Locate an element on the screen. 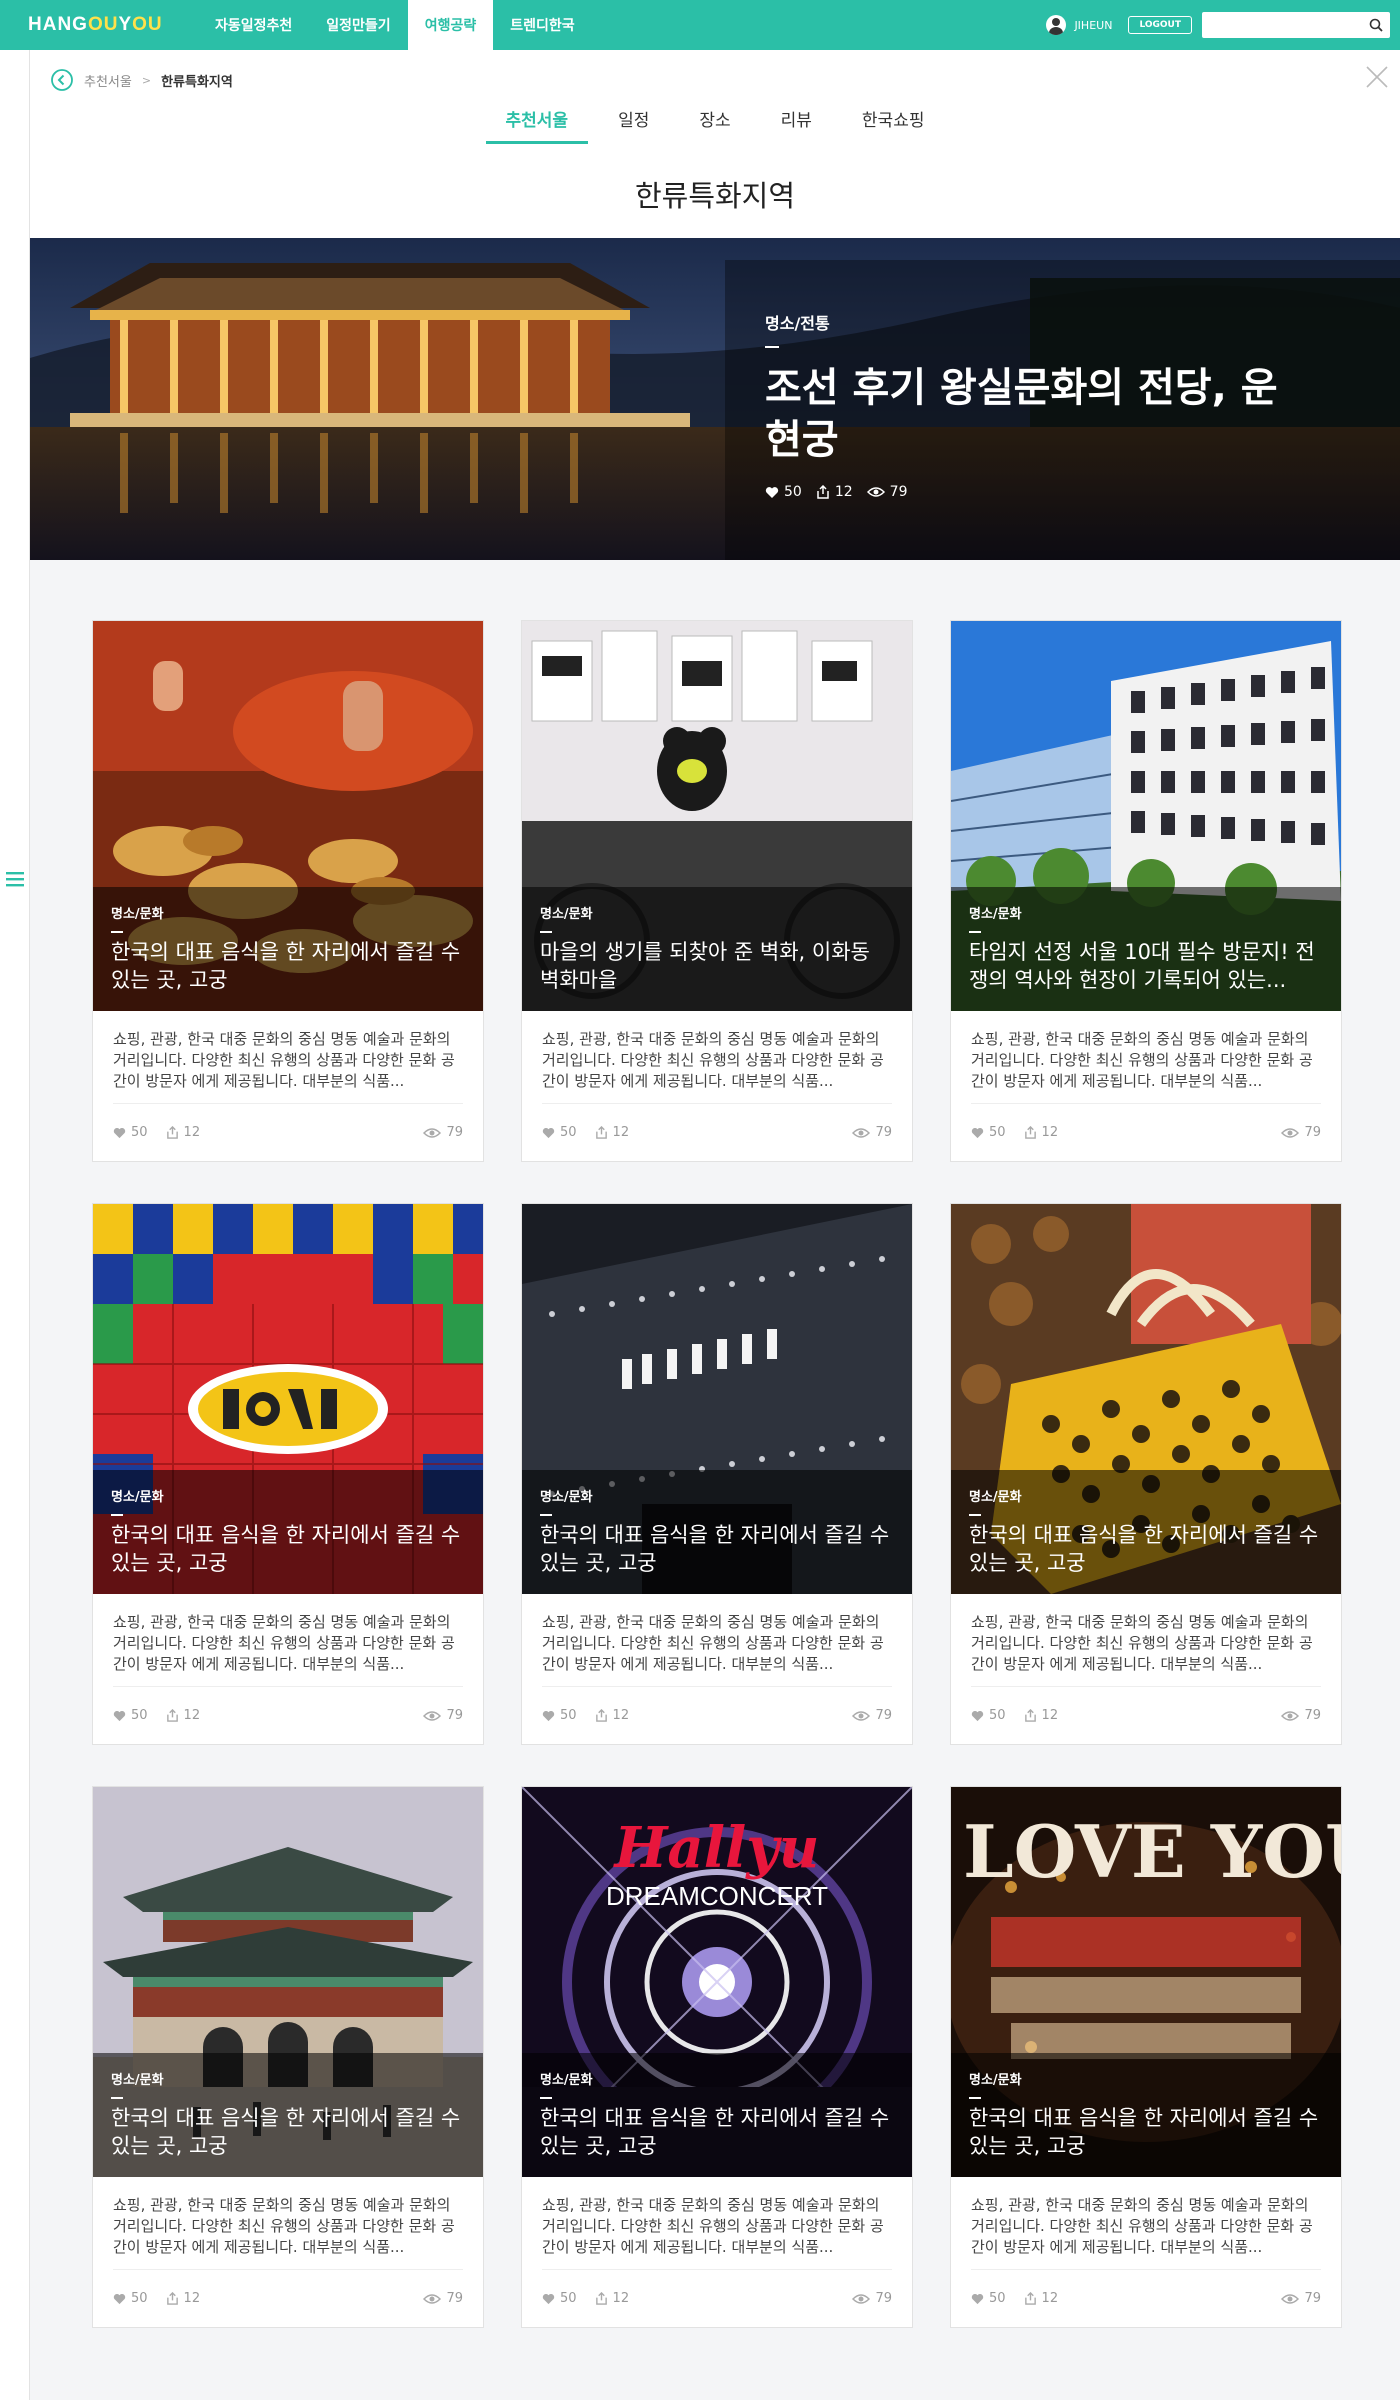 The width and height of the screenshot is (1400, 2400). page-title: 한류특화지역 is located at coordinates (715, 196).